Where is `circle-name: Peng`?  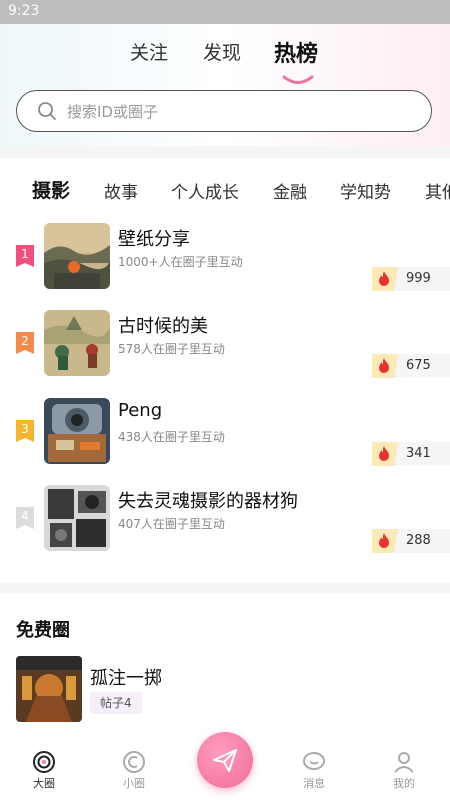
circle-name: Peng is located at coordinates (140, 410).